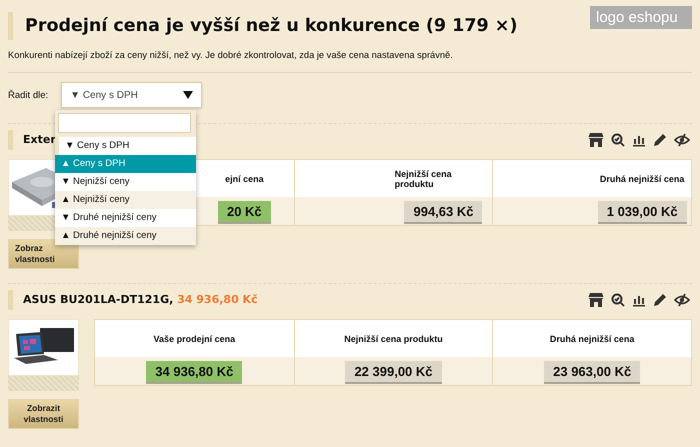 This screenshot has width=700, height=447. Describe the element at coordinates (133, 300) in the screenshot. I see `product-name: ASUS BU201LA-DT121G, 34 936,80 Kč` at that location.